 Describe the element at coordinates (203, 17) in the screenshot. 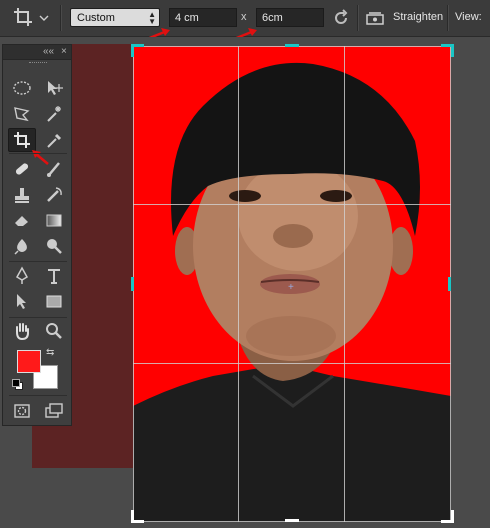

I see `width-field: 4 cm` at that location.